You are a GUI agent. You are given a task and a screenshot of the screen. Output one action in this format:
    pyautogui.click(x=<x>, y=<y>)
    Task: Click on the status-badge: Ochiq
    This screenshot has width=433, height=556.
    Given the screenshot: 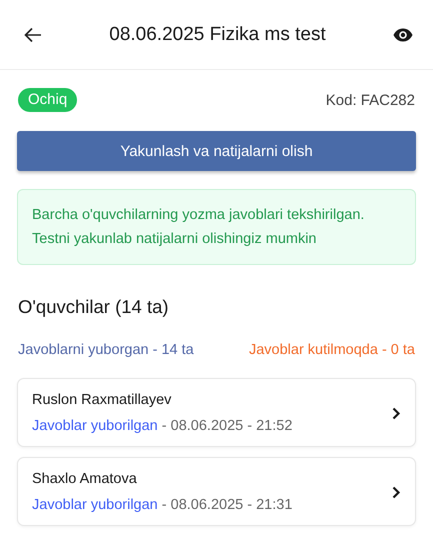 What is the action you would take?
    pyautogui.click(x=48, y=100)
    